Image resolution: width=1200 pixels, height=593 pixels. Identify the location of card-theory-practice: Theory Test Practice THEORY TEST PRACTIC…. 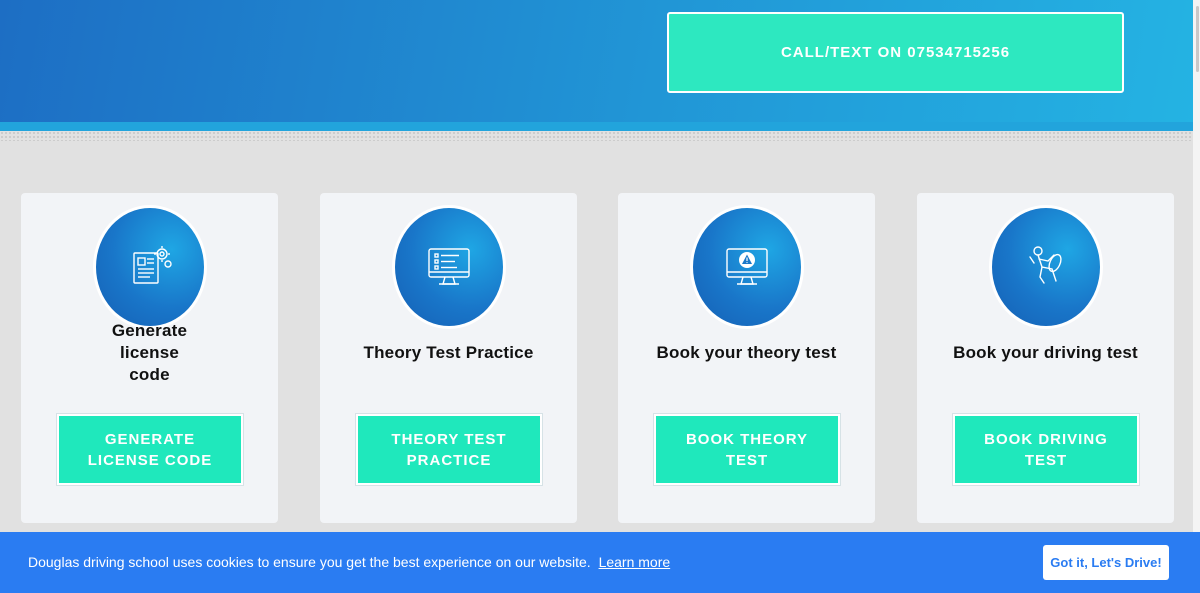
(448, 358).